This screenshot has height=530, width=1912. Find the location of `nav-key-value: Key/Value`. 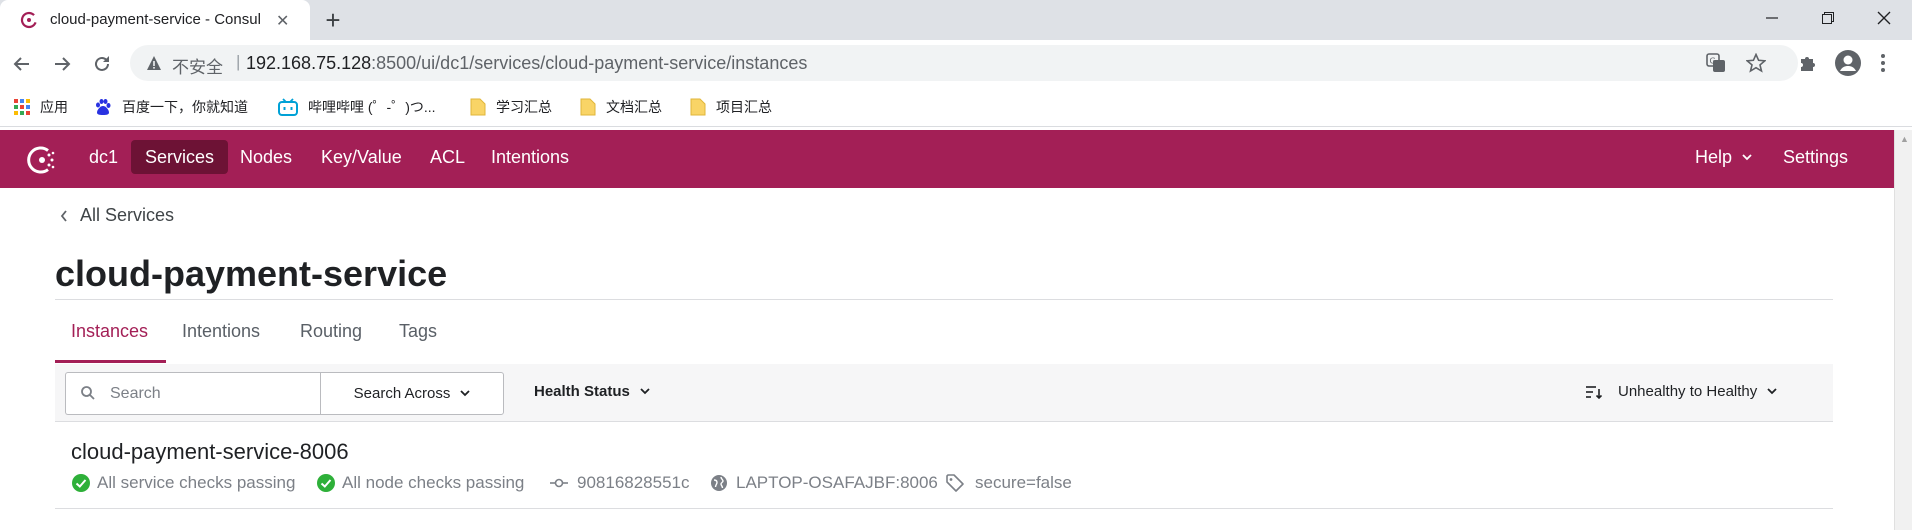

nav-key-value: Key/Value is located at coordinates (361, 157).